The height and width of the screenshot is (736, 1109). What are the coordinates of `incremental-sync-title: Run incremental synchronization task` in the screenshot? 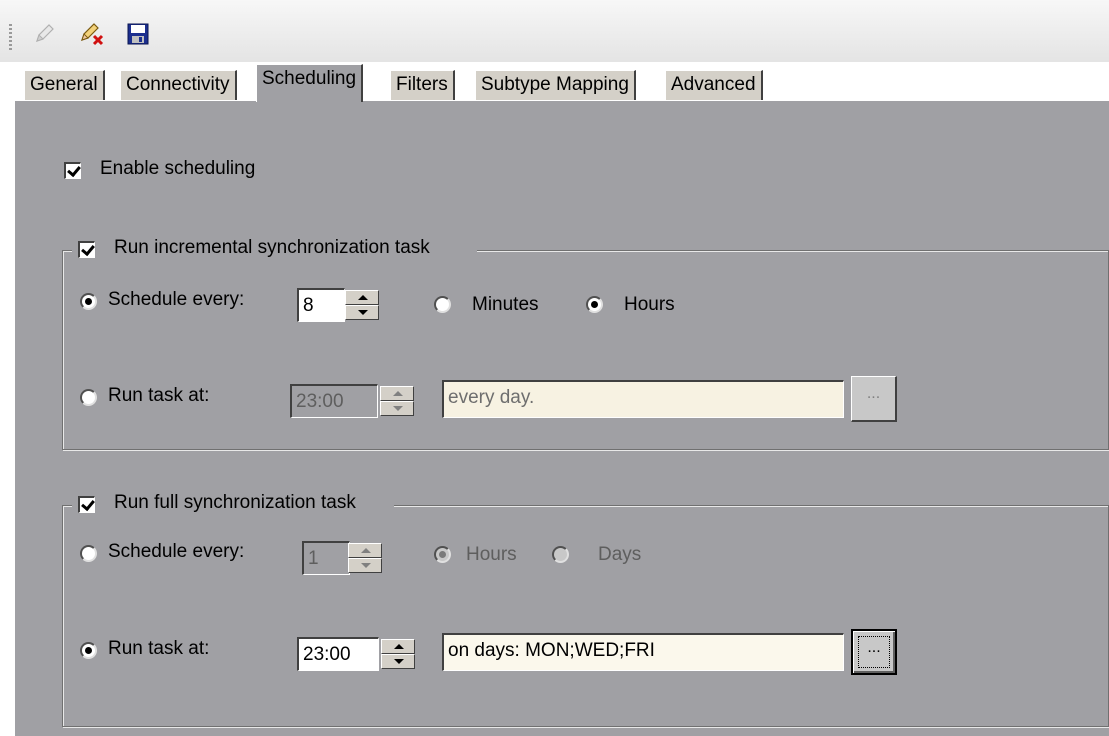 It's located at (272, 247).